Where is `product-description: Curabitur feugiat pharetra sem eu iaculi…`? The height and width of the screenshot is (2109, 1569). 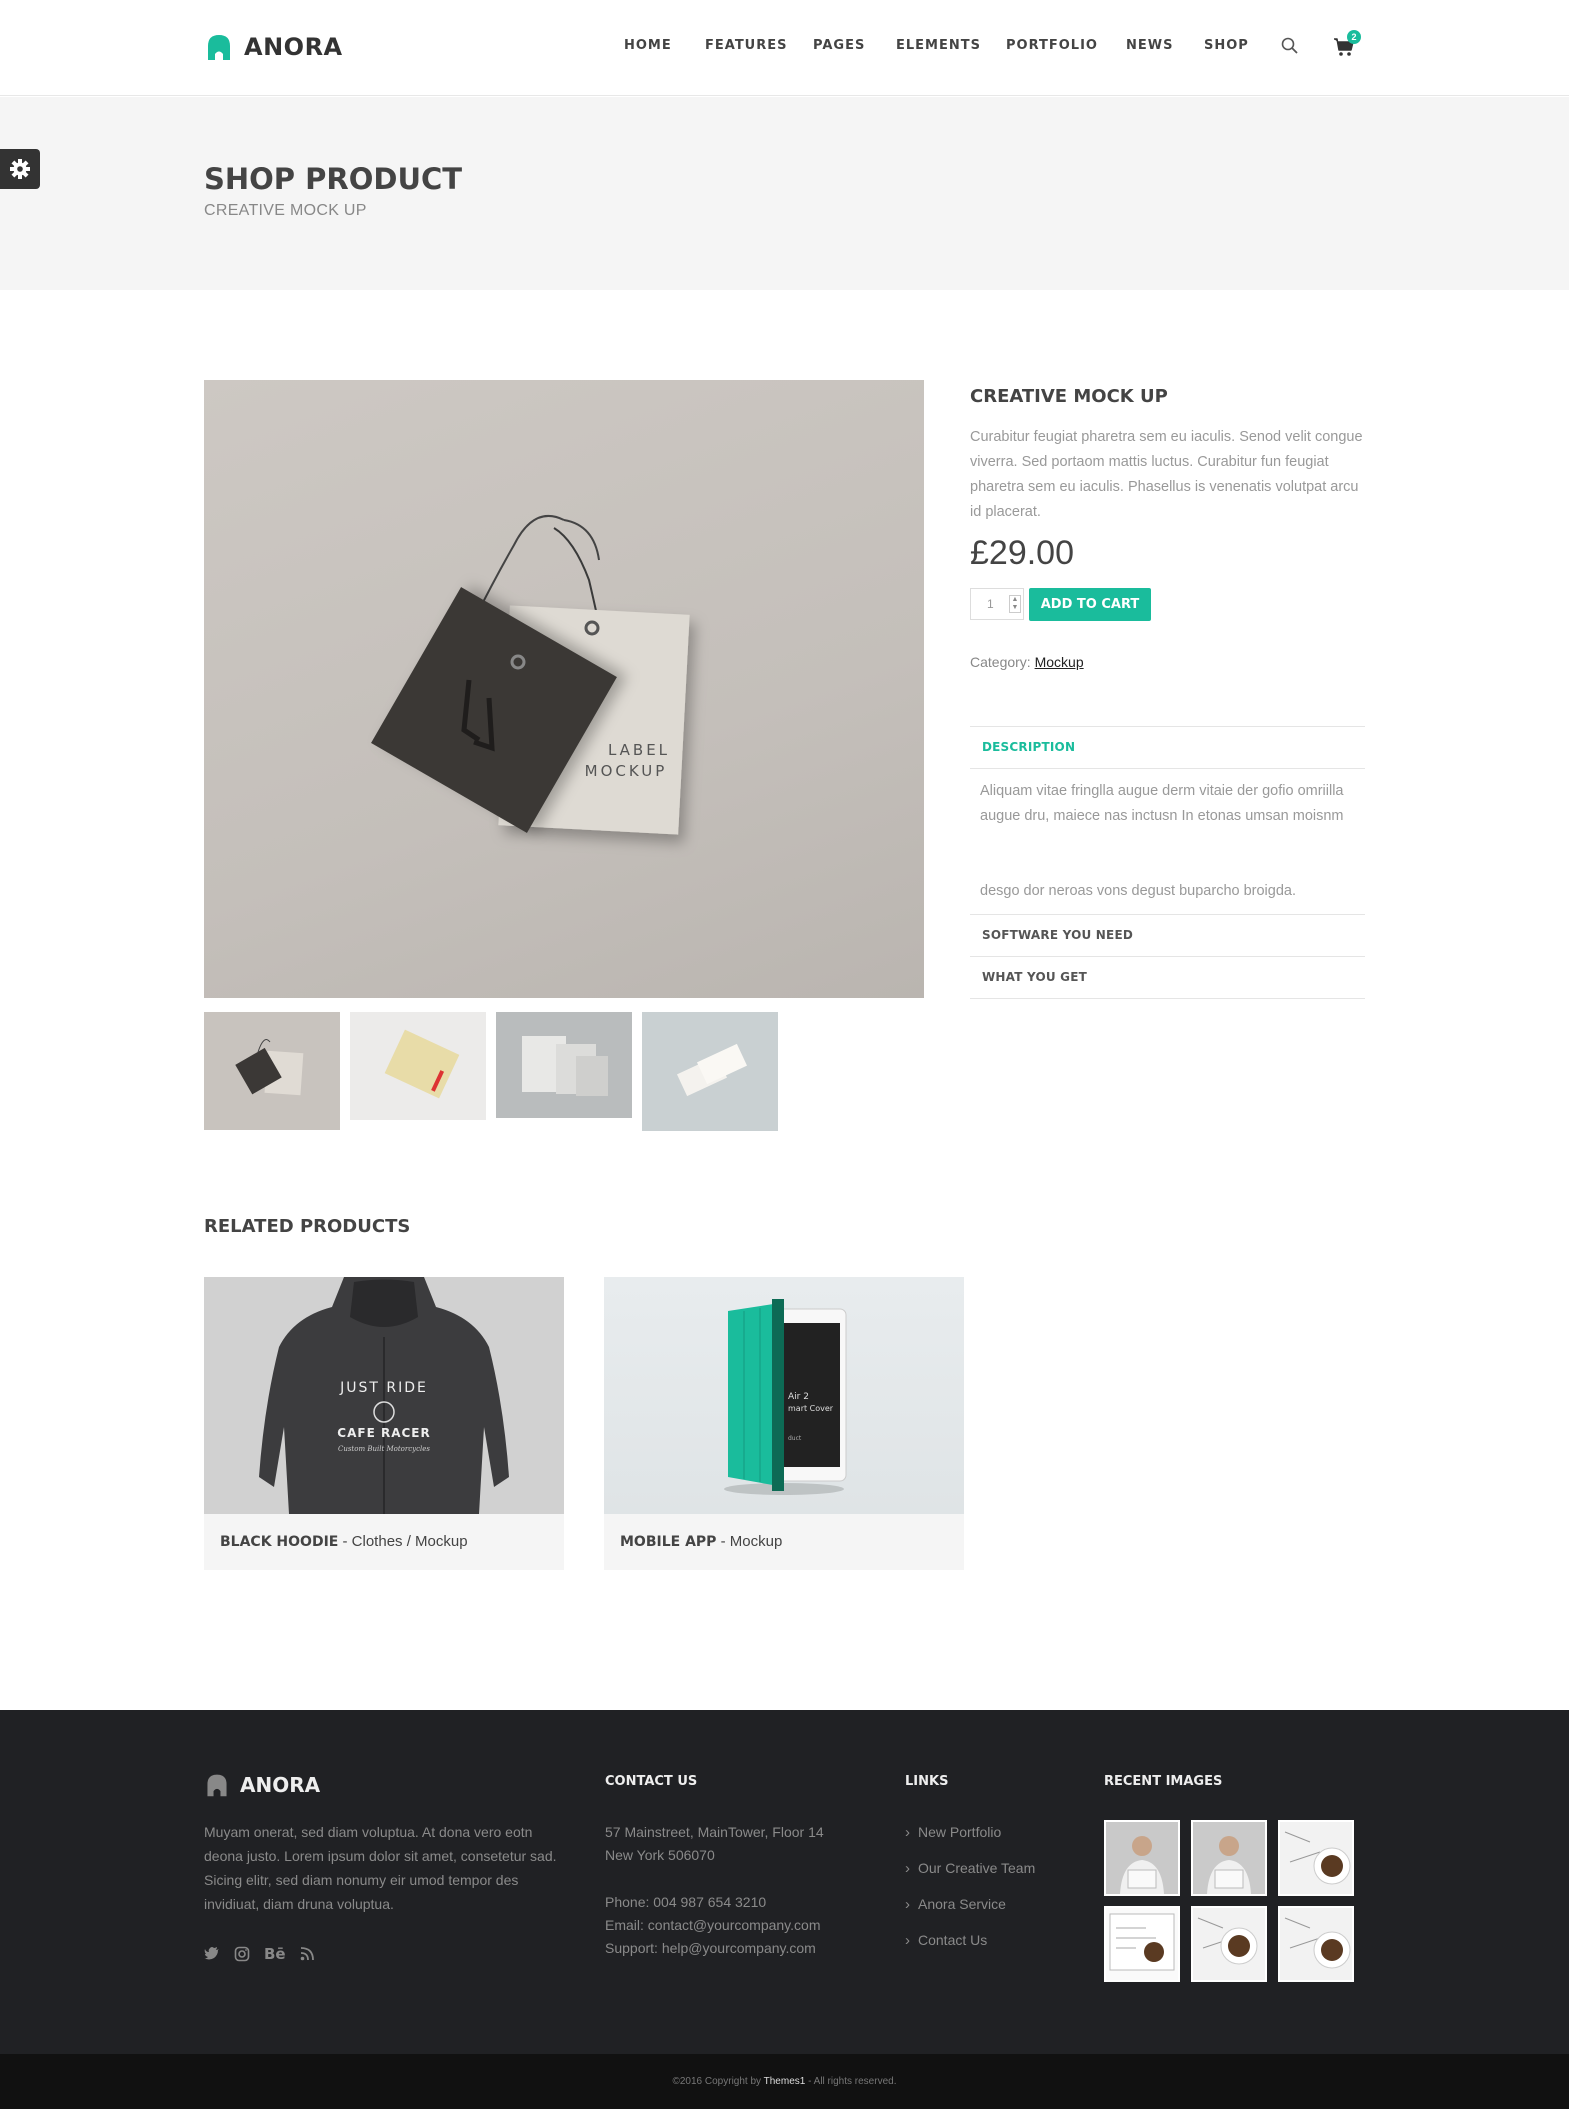 product-description: Curabitur feugiat pharetra sem eu iaculi… is located at coordinates (1166, 474).